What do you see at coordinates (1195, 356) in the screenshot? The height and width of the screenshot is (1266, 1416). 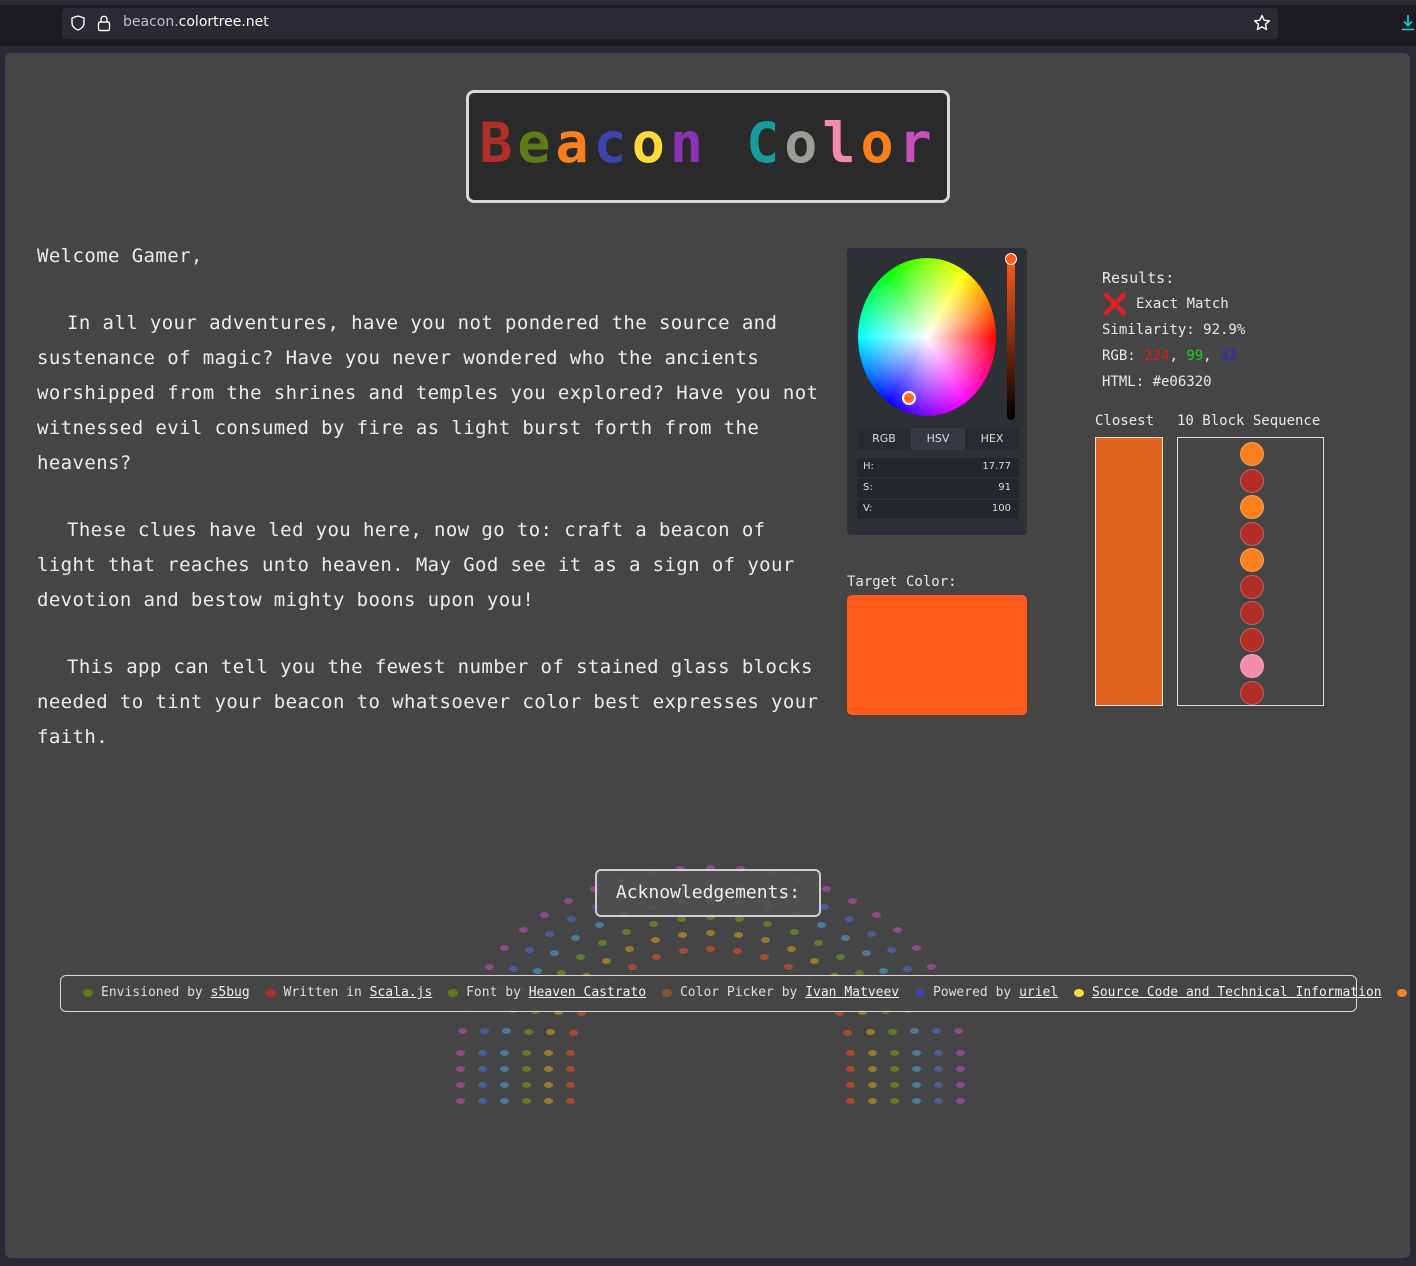 I see `rgb-green-value: 99` at bounding box center [1195, 356].